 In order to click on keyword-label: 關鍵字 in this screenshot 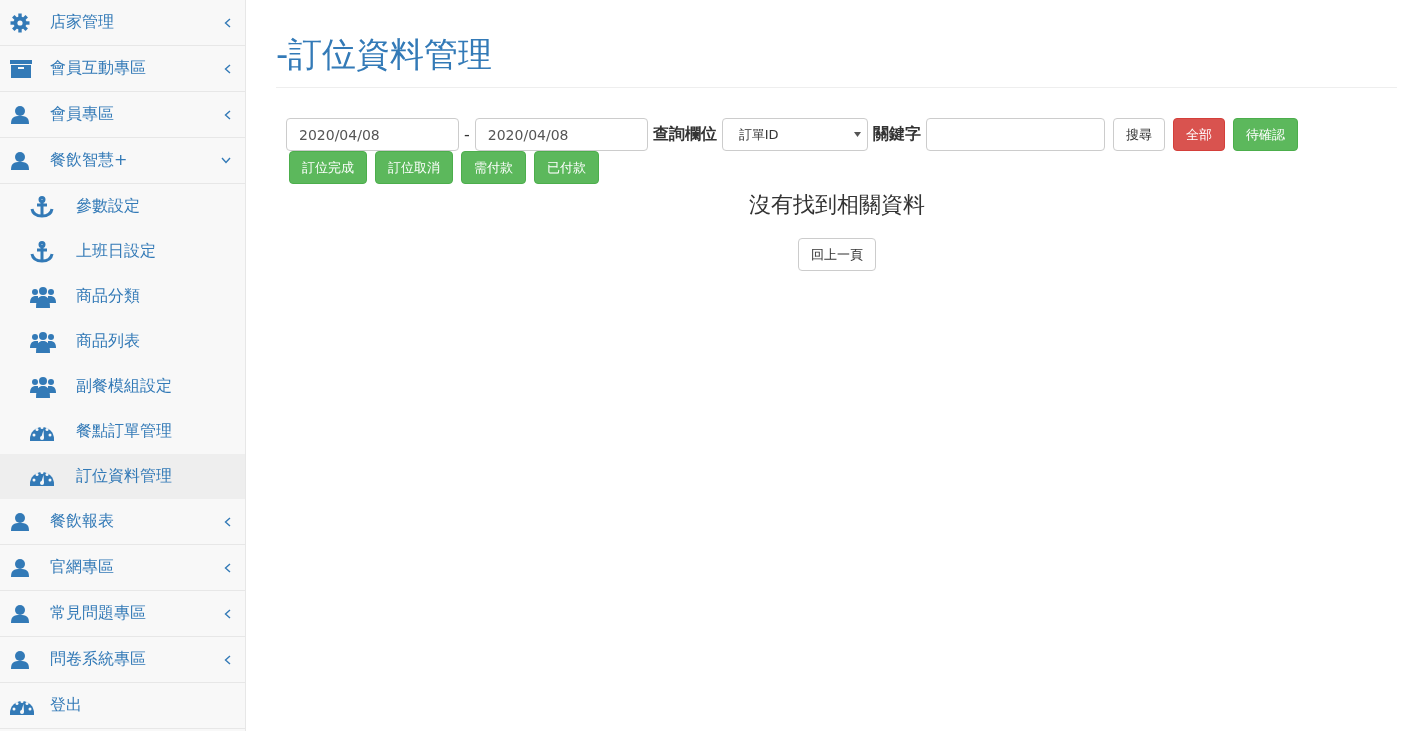, I will do `click(896, 135)`.